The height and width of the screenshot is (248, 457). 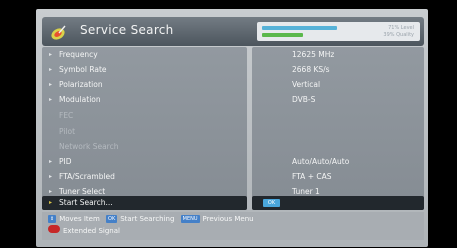 What do you see at coordinates (112, 219) in the screenshot?
I see `ok-key-icon: OK` at bounding box center [112, 219].